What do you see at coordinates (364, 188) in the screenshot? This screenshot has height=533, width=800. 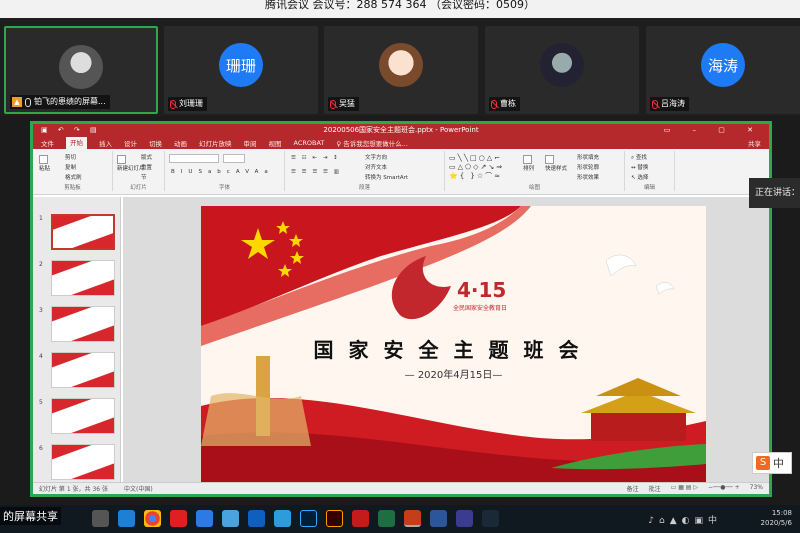 I see `group-label: 段落` at bounding box center [364, 188].